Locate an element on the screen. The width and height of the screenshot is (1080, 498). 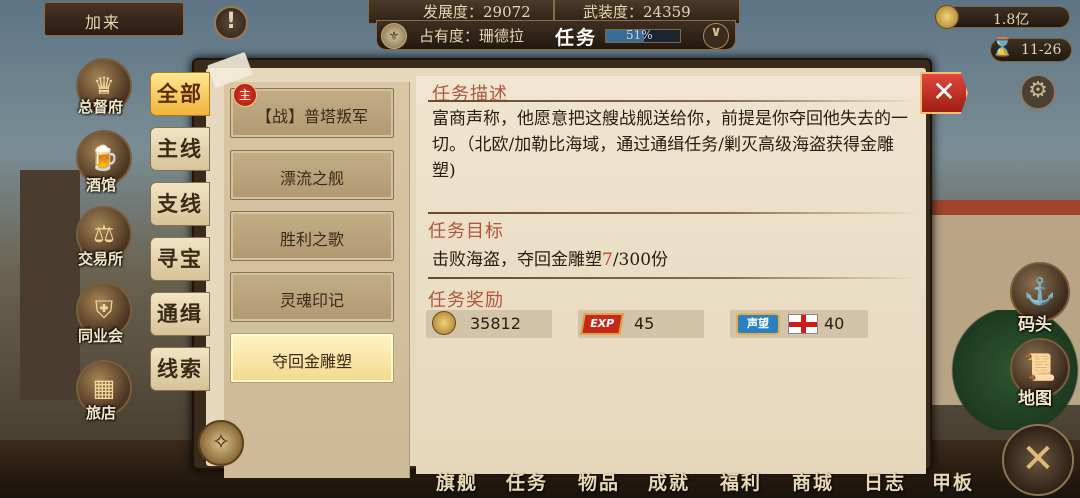
panel-title: 任务 is located at coordinates (576, 38).